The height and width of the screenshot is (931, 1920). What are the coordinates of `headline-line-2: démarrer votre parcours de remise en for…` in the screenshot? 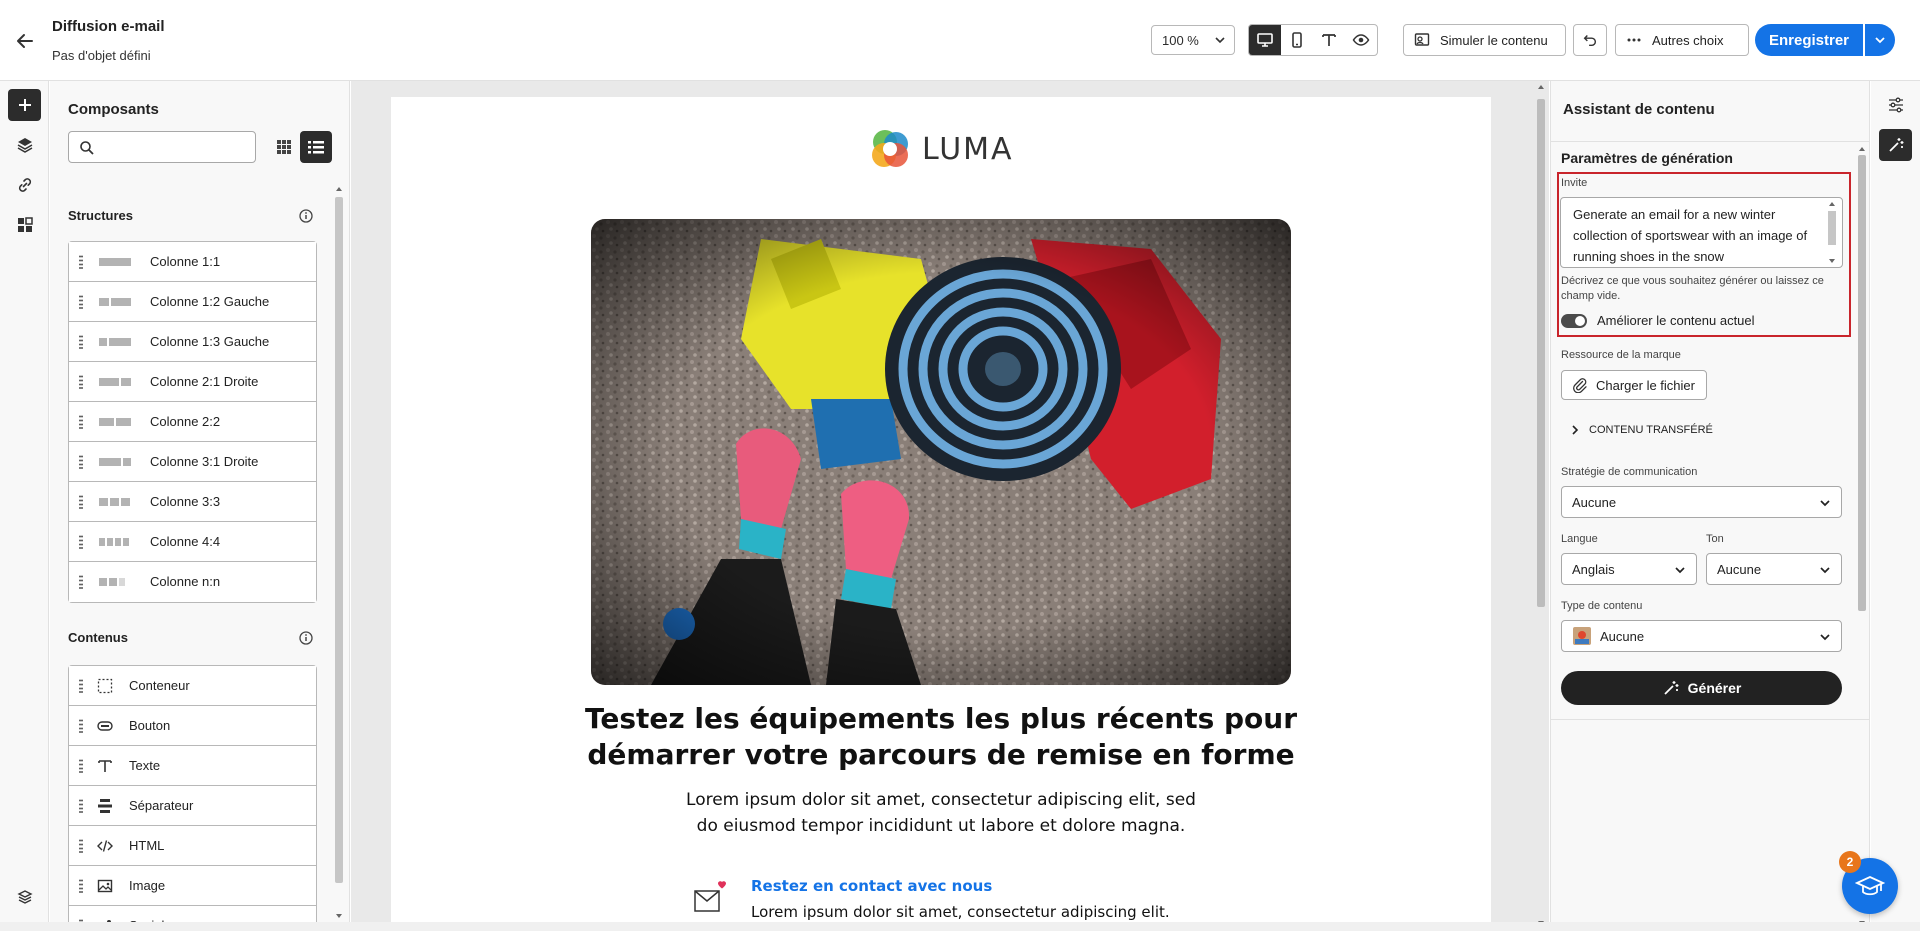 It's located at (941, 754).